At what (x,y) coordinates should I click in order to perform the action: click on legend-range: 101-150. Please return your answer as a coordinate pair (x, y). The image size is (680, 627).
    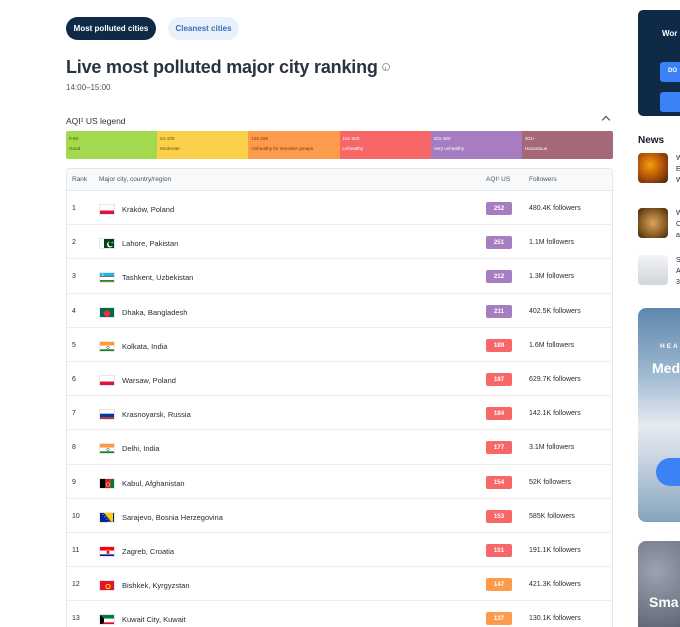
    Looking at the image, I should click on (260, 138).